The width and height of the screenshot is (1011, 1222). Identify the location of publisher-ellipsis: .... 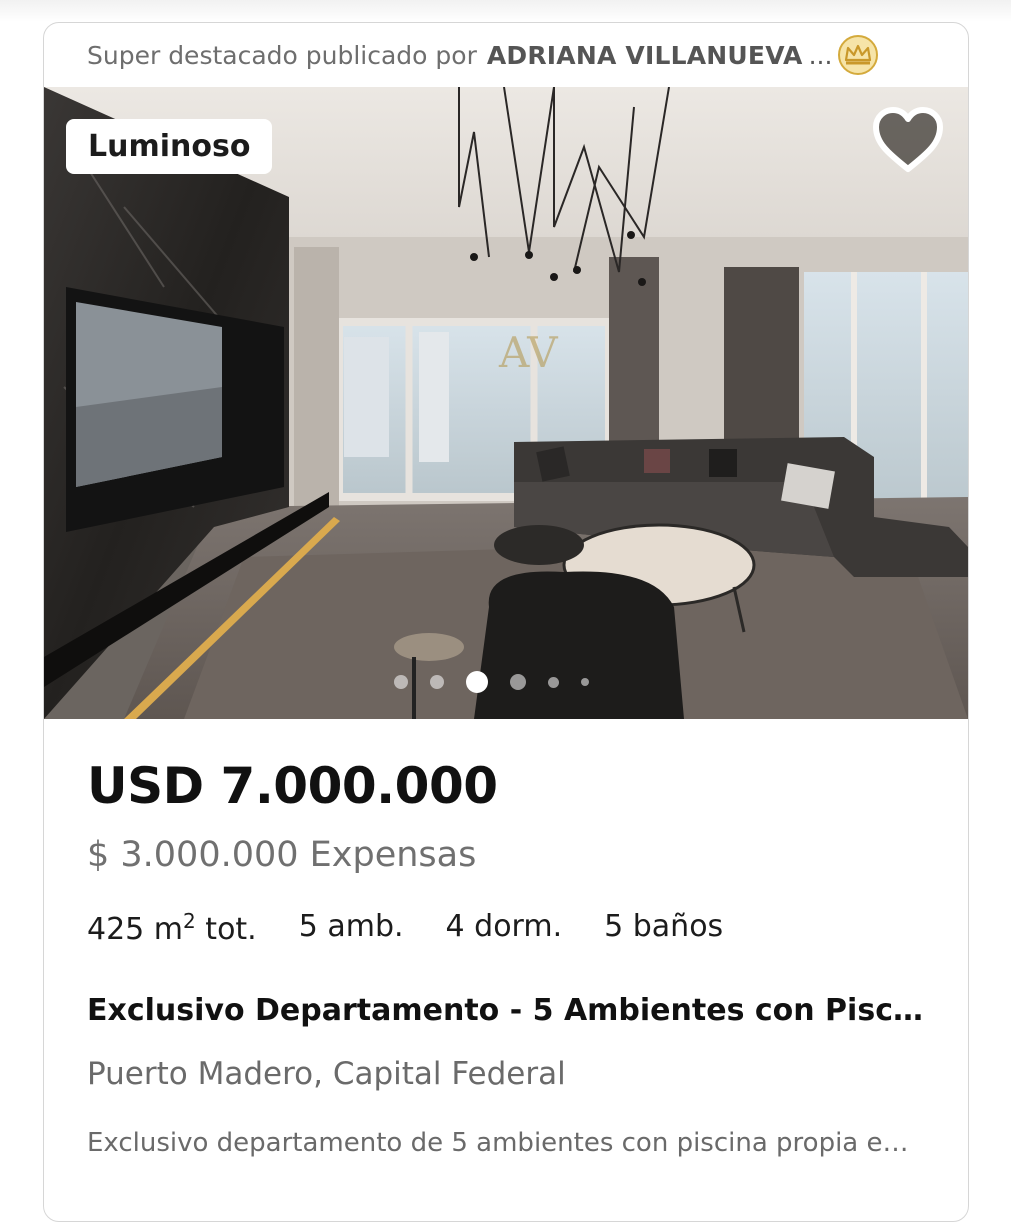
(820, 55).